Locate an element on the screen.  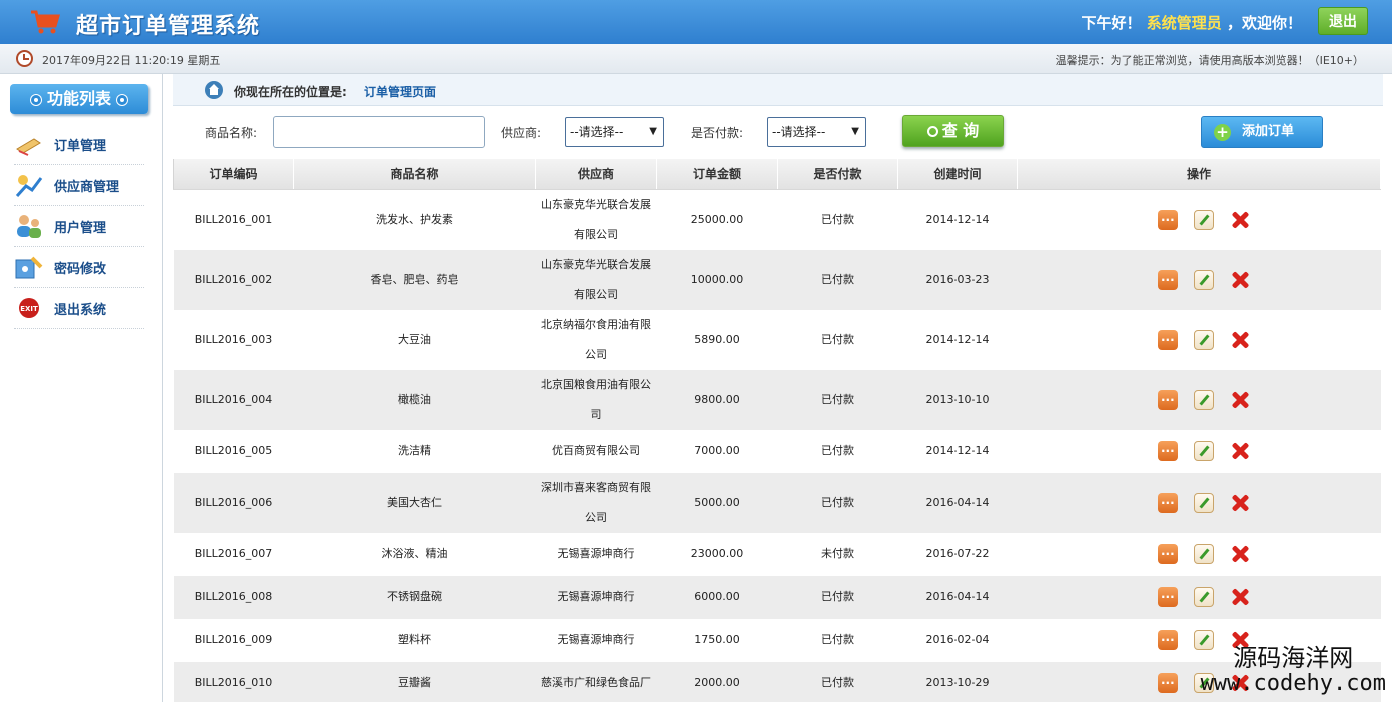
provider-cell: 无锡喜源坤商行 is located at coordinates (596, 597).